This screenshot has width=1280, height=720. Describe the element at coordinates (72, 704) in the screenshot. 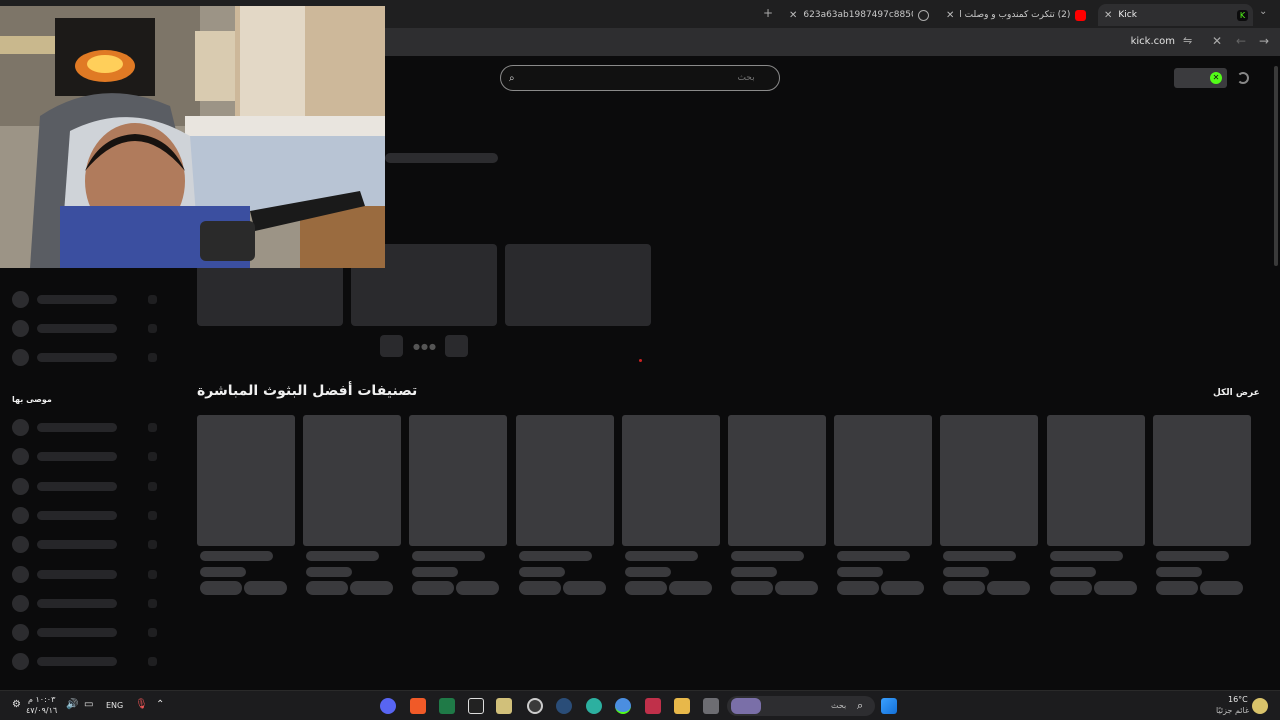

I see `volume-icon: 🔊` at that location.